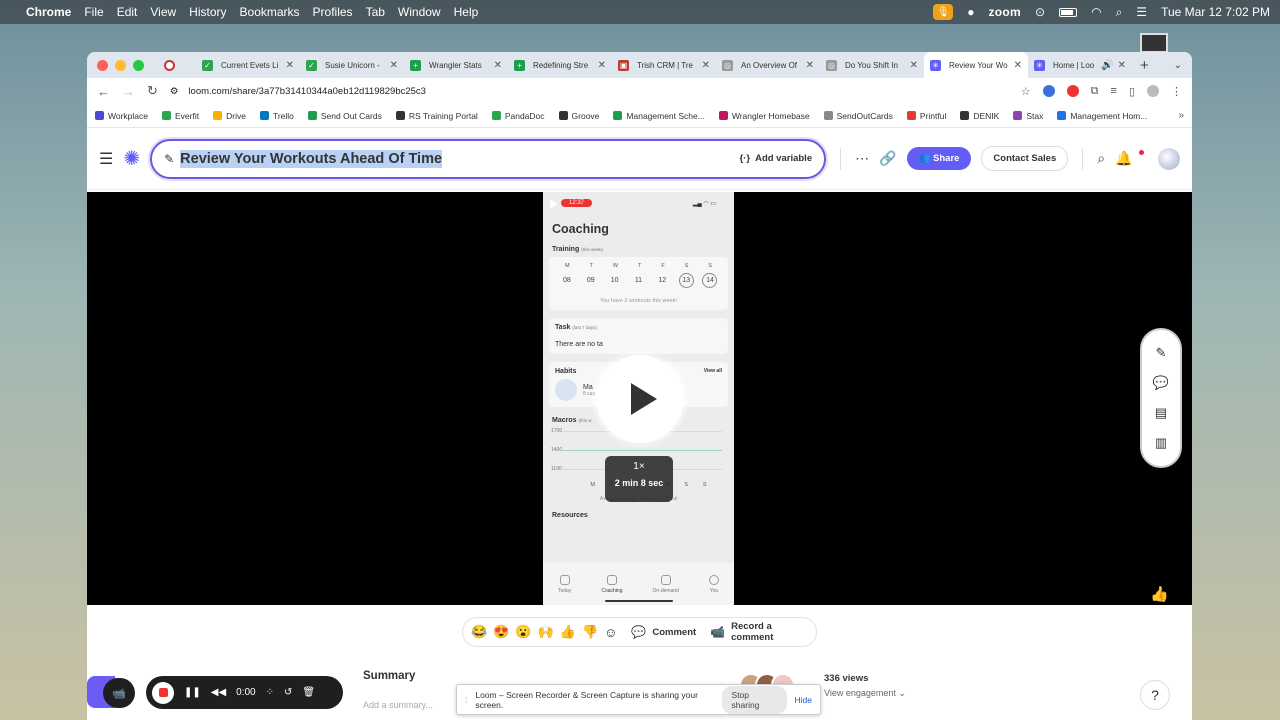  What do you see at coordinates (152, 91) in the screenshot?
I see `reload-icon: ↻` at bounding box center [152, 91].